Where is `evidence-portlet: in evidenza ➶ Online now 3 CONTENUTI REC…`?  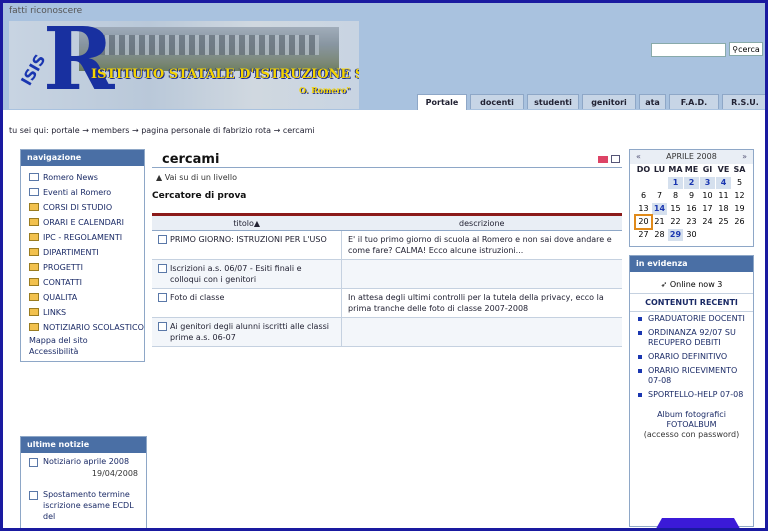
evidence-portlet: in evidenza ➶ Online now 3 CONTENUTI REC… is located at coordinates (691, 391).